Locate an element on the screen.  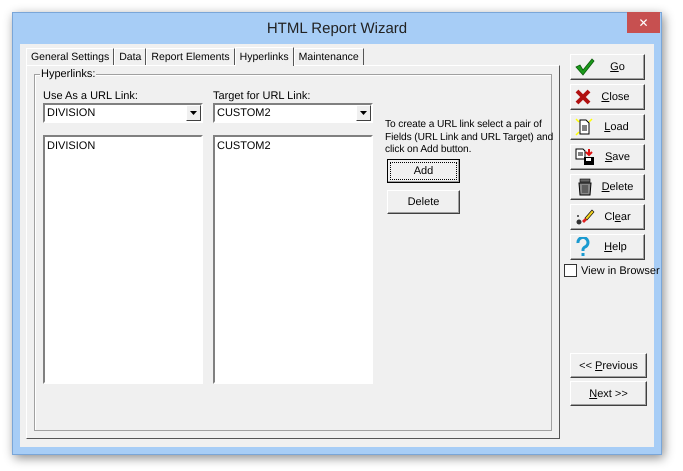
tab: Hyperlinks is located at coordinates (264, 56).